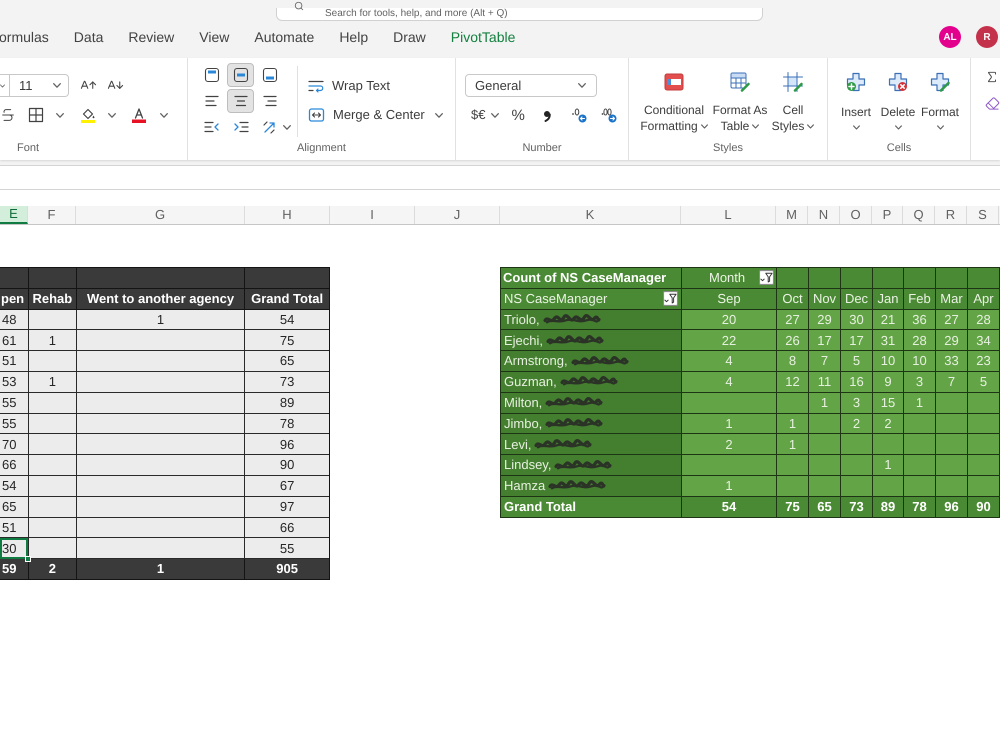 The width and height of the screenshot is (1000, 749). Describe the element at coordinates (888, 507) in the screenshot. I see `grand-total-cell: 89` at that location.